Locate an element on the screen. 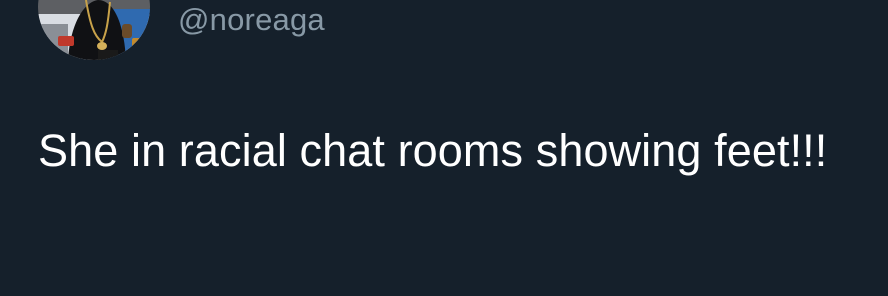 The width and height of the screenshot is (888, 296). avatar-image is located at coordinates (94, 30).